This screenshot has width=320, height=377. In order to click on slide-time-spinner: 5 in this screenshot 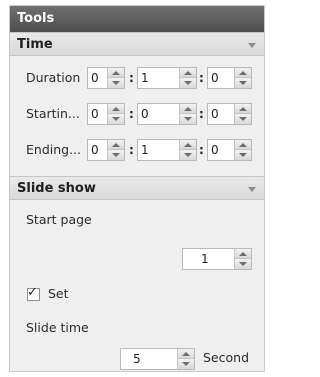, I will do `click(157, 359)`.